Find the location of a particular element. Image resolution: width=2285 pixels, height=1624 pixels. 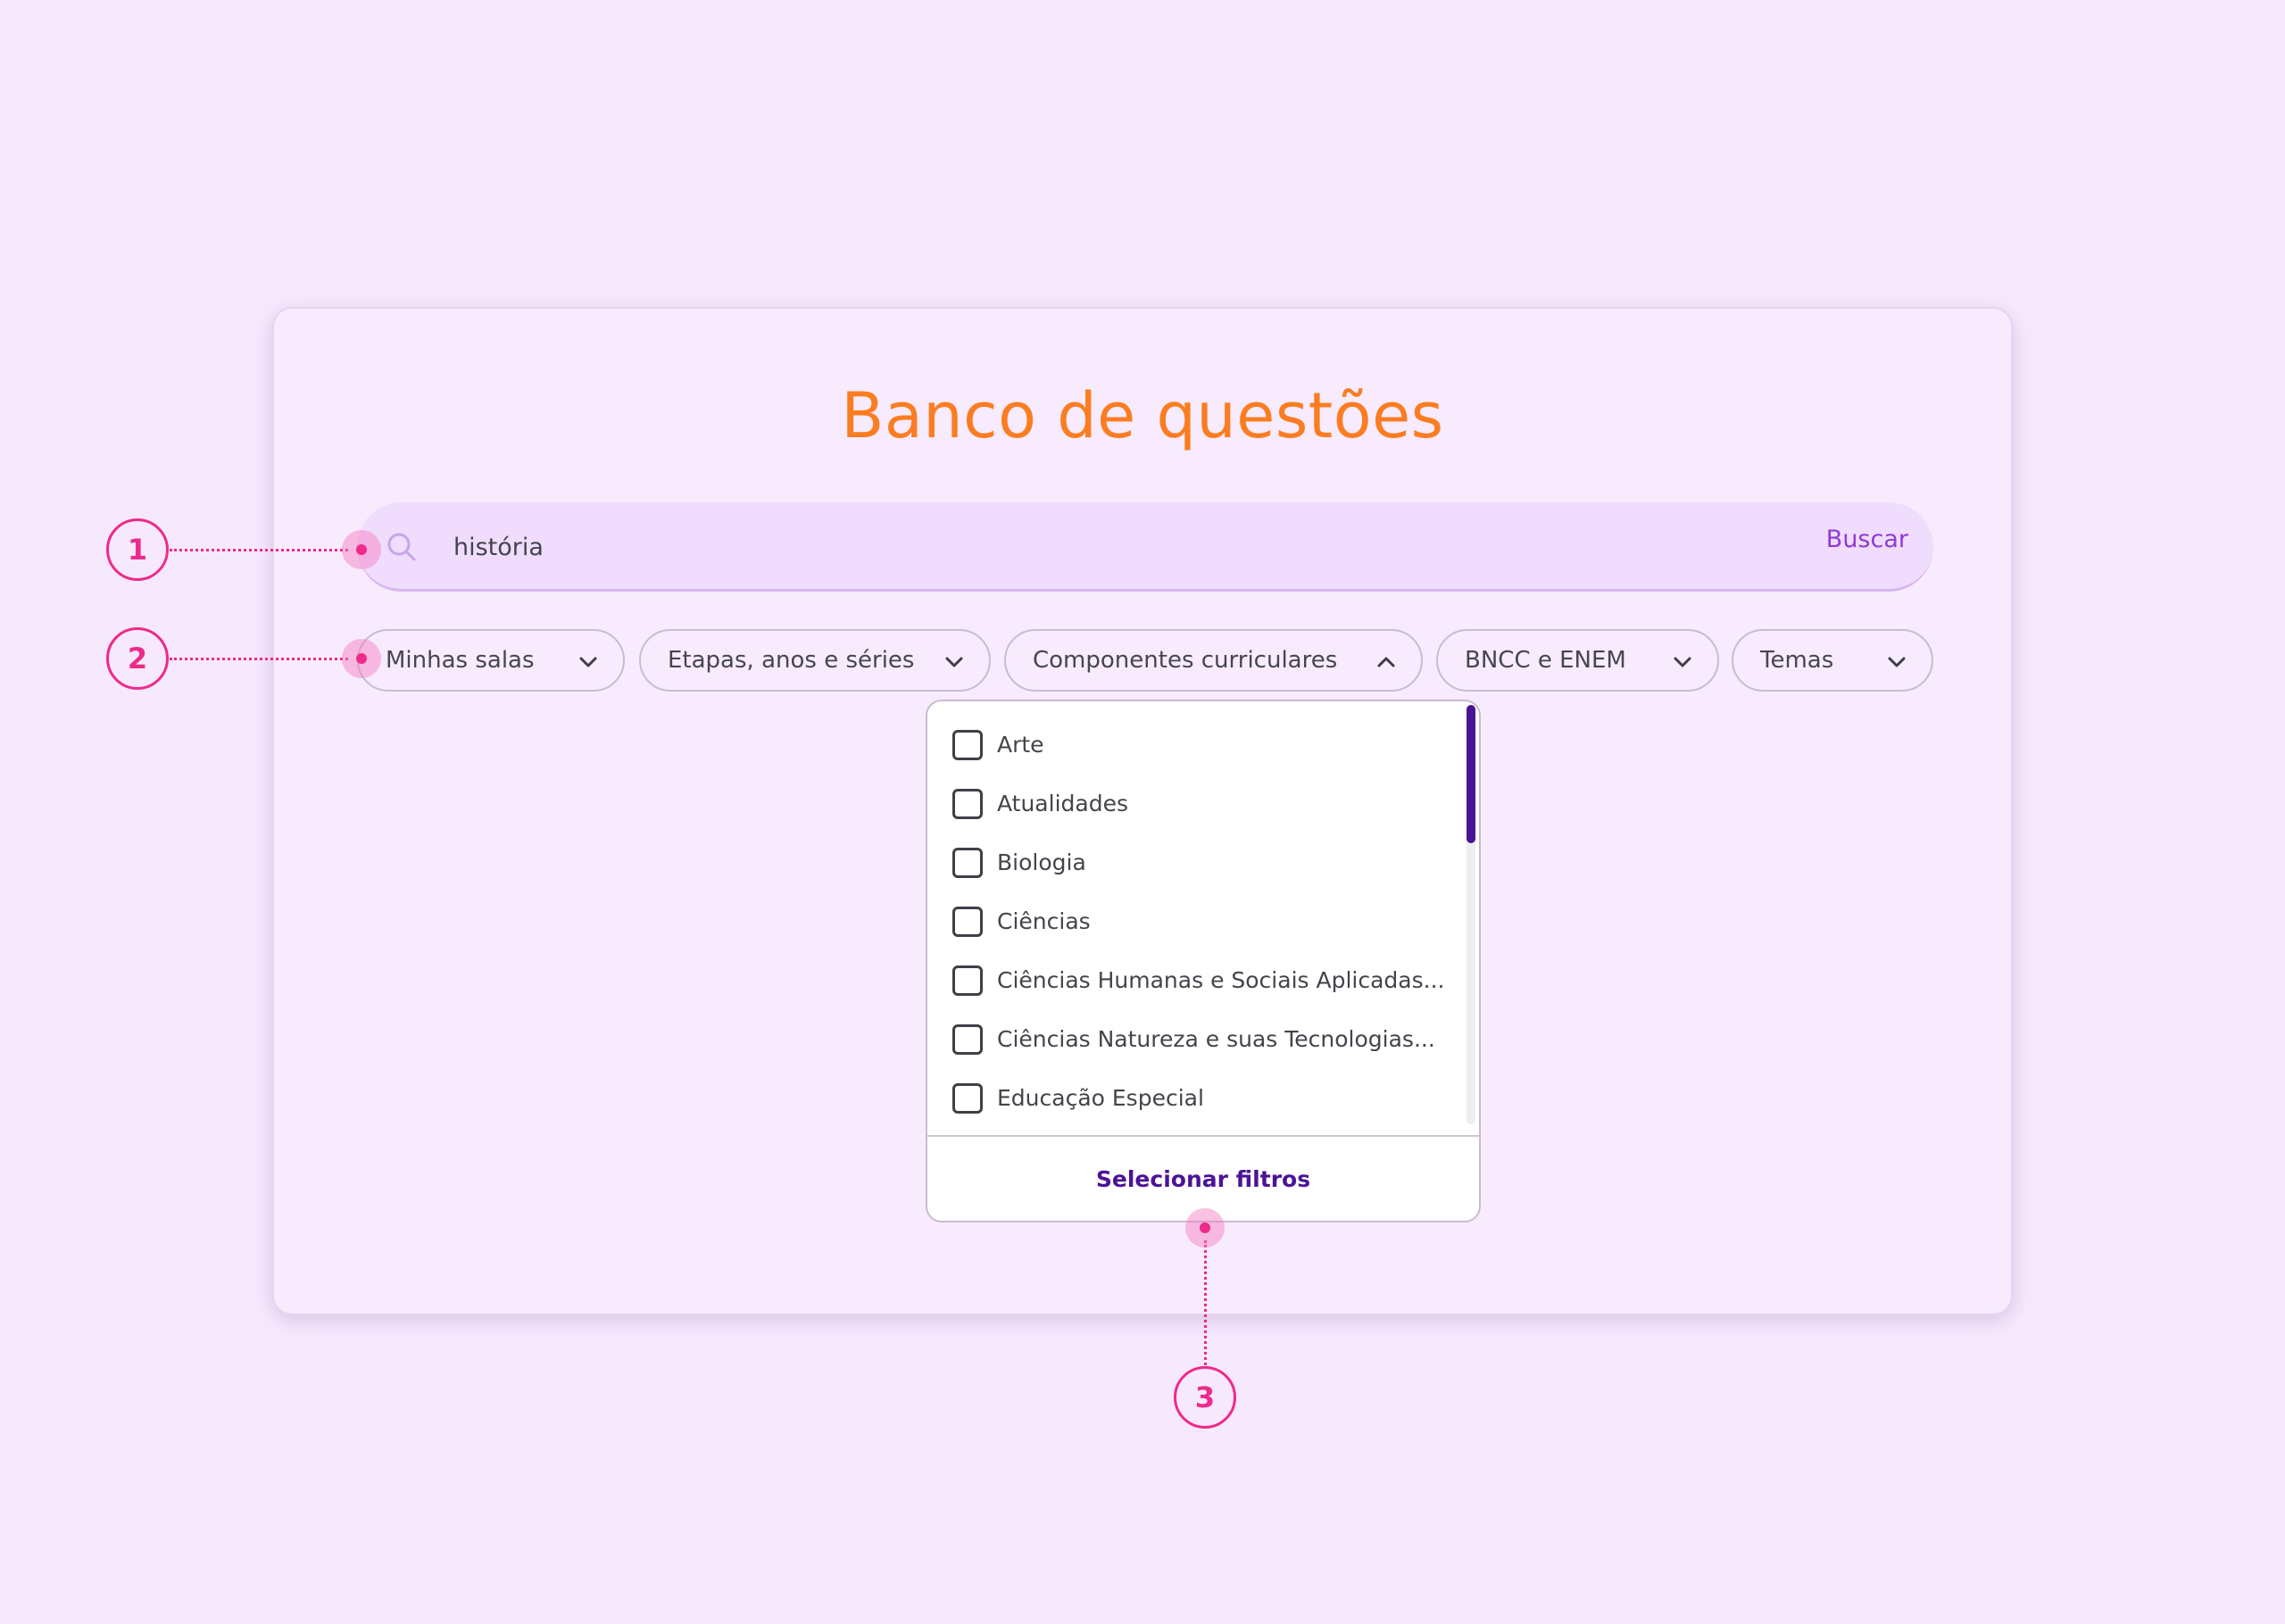

option-label: Biologia is located at coordinates (1041, 862).